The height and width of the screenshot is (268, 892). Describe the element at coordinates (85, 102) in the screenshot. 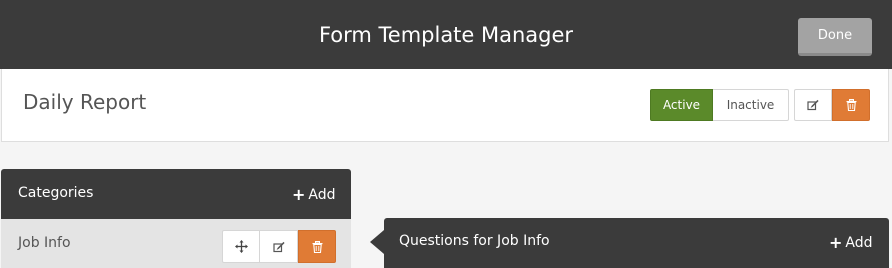

I see `template-name: Daily Report` at that location.